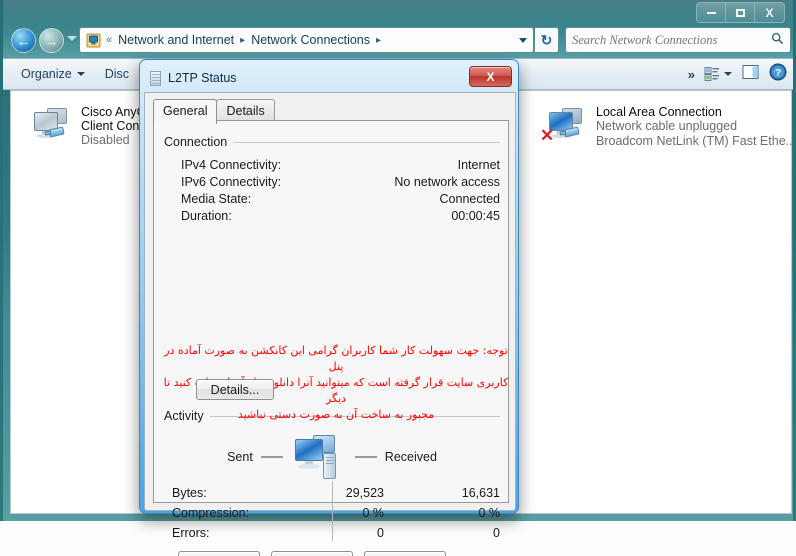 Image resolution: width=796 pixels, height=556 pixels. I want to click on row-sent-value: 29,523, so click(364, 493).